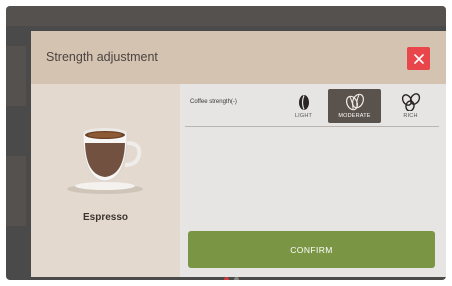  What do you see at coordinates (354, 102) in the screenshot?
I see `double-bean-icon` at bounding box center [354, 102].